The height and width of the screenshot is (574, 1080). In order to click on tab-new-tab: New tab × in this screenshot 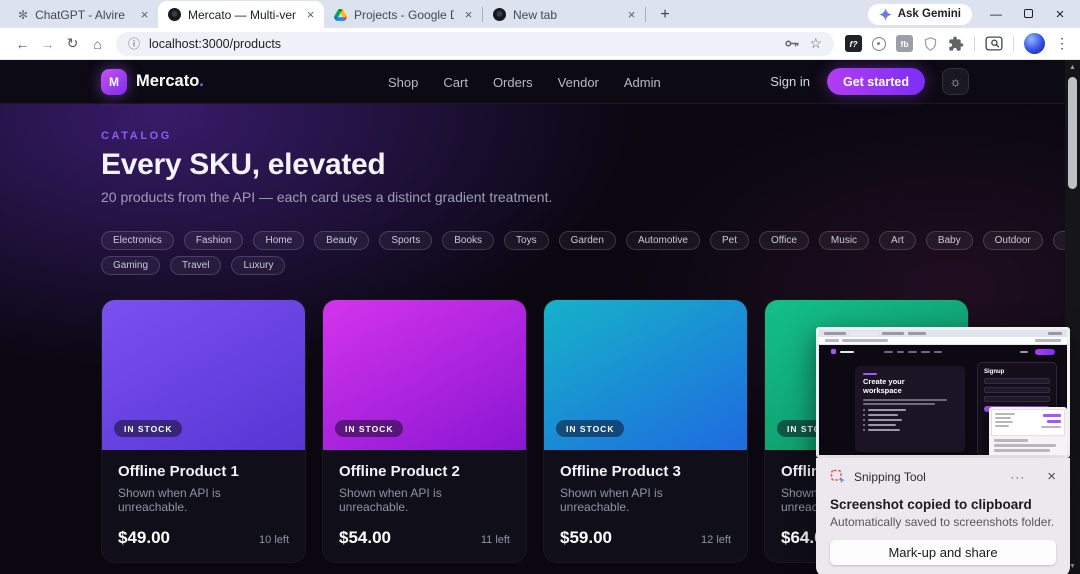, I will do `click(564, 14)`.